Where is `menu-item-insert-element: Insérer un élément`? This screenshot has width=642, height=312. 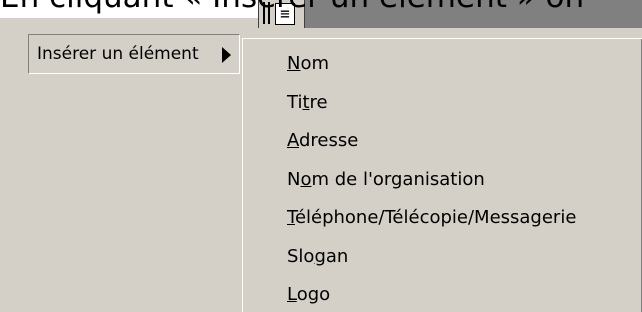 menu-item-insert-element: Insérer un élément is located at coordinates (134, 54).